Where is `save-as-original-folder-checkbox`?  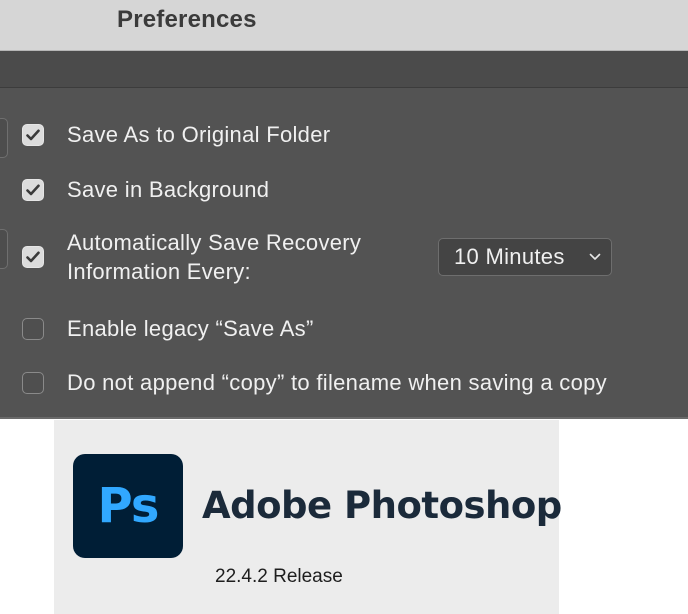 save-as-original-folder-checkbox is located at coordinates (33, 134).